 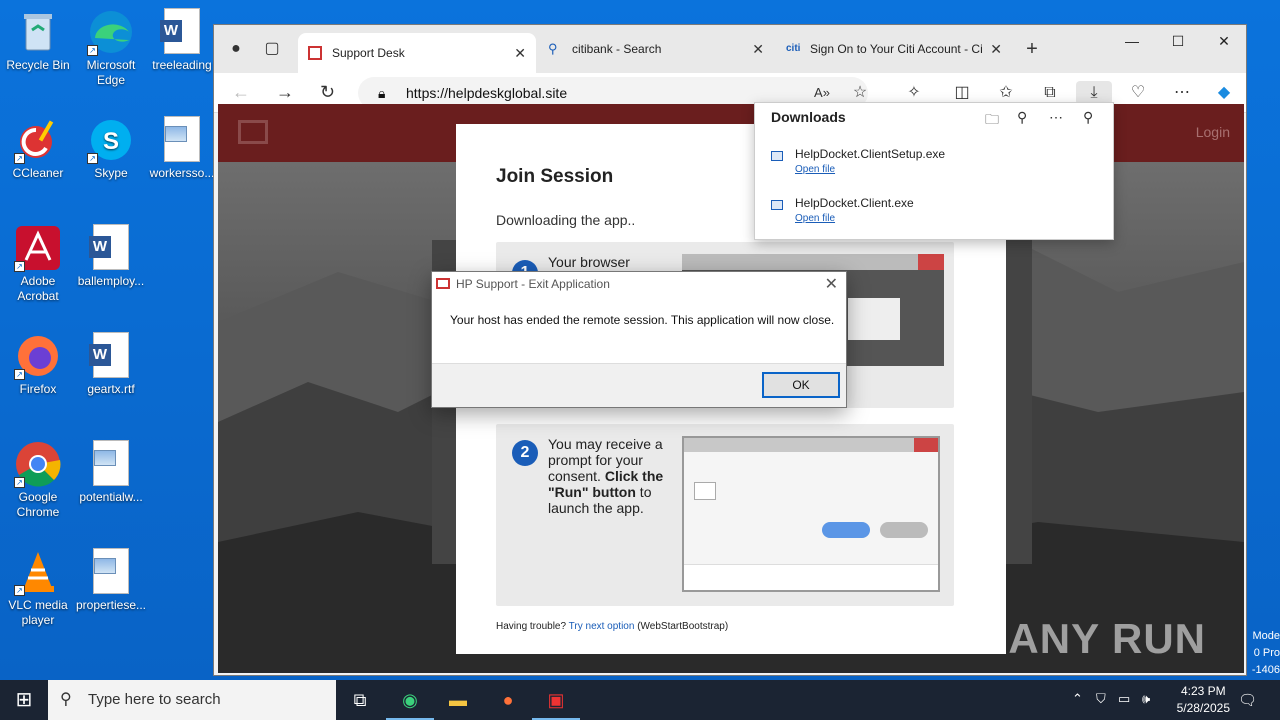 I want to click on refresh-button: ↻, so click(x=327, y=92).